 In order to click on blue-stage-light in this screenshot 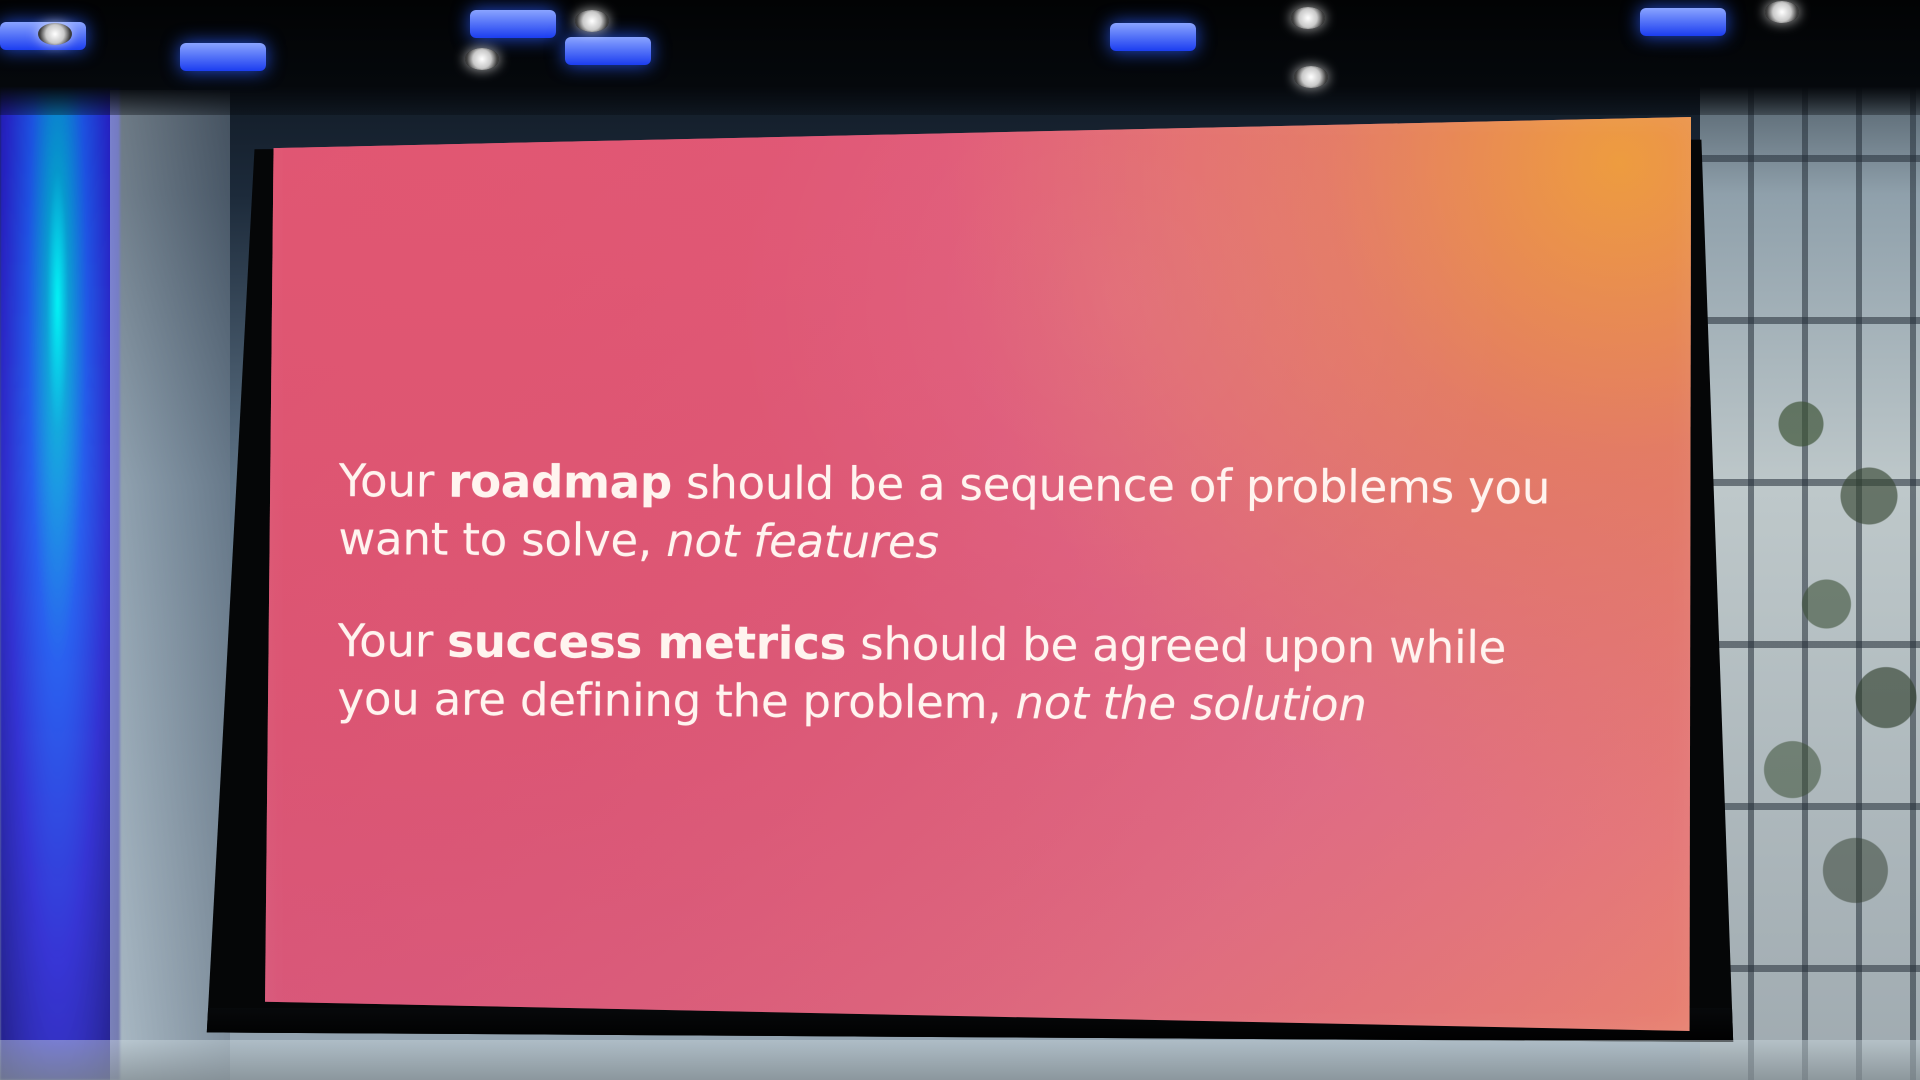, I will do `click(60, 540)`.